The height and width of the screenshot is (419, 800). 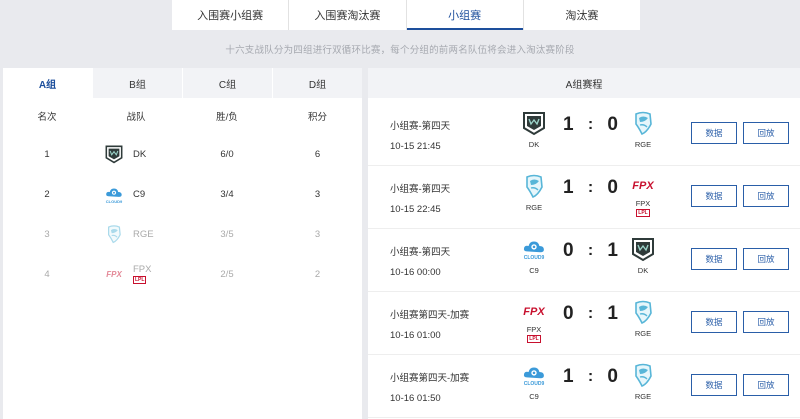 I want to click on stage-tabs: 入围赛小组赛 入围赛淘汰赛 小组赛 淘汰赛, so click(x=406, y=15).